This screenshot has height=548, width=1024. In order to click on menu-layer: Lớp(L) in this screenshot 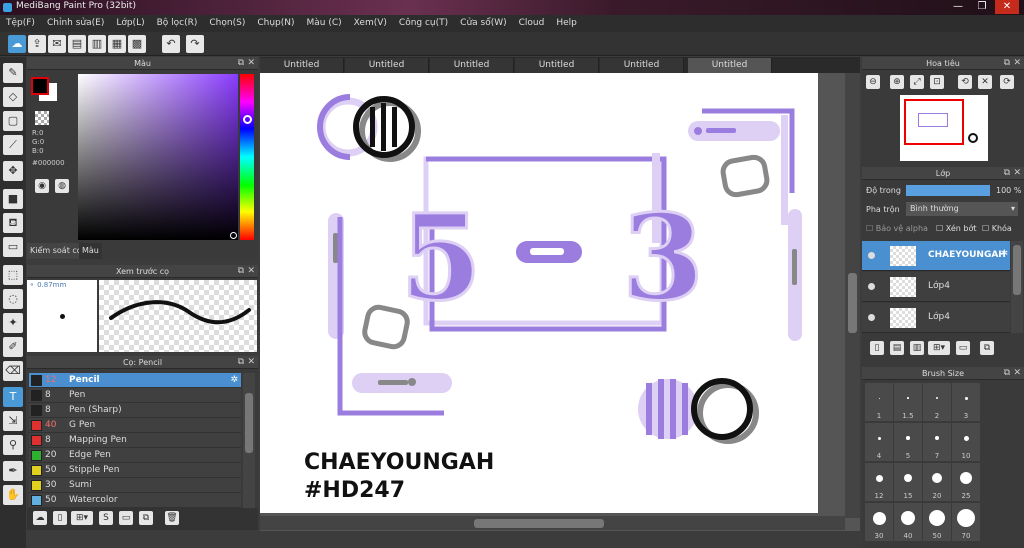, I will do `click(130, 23)`.